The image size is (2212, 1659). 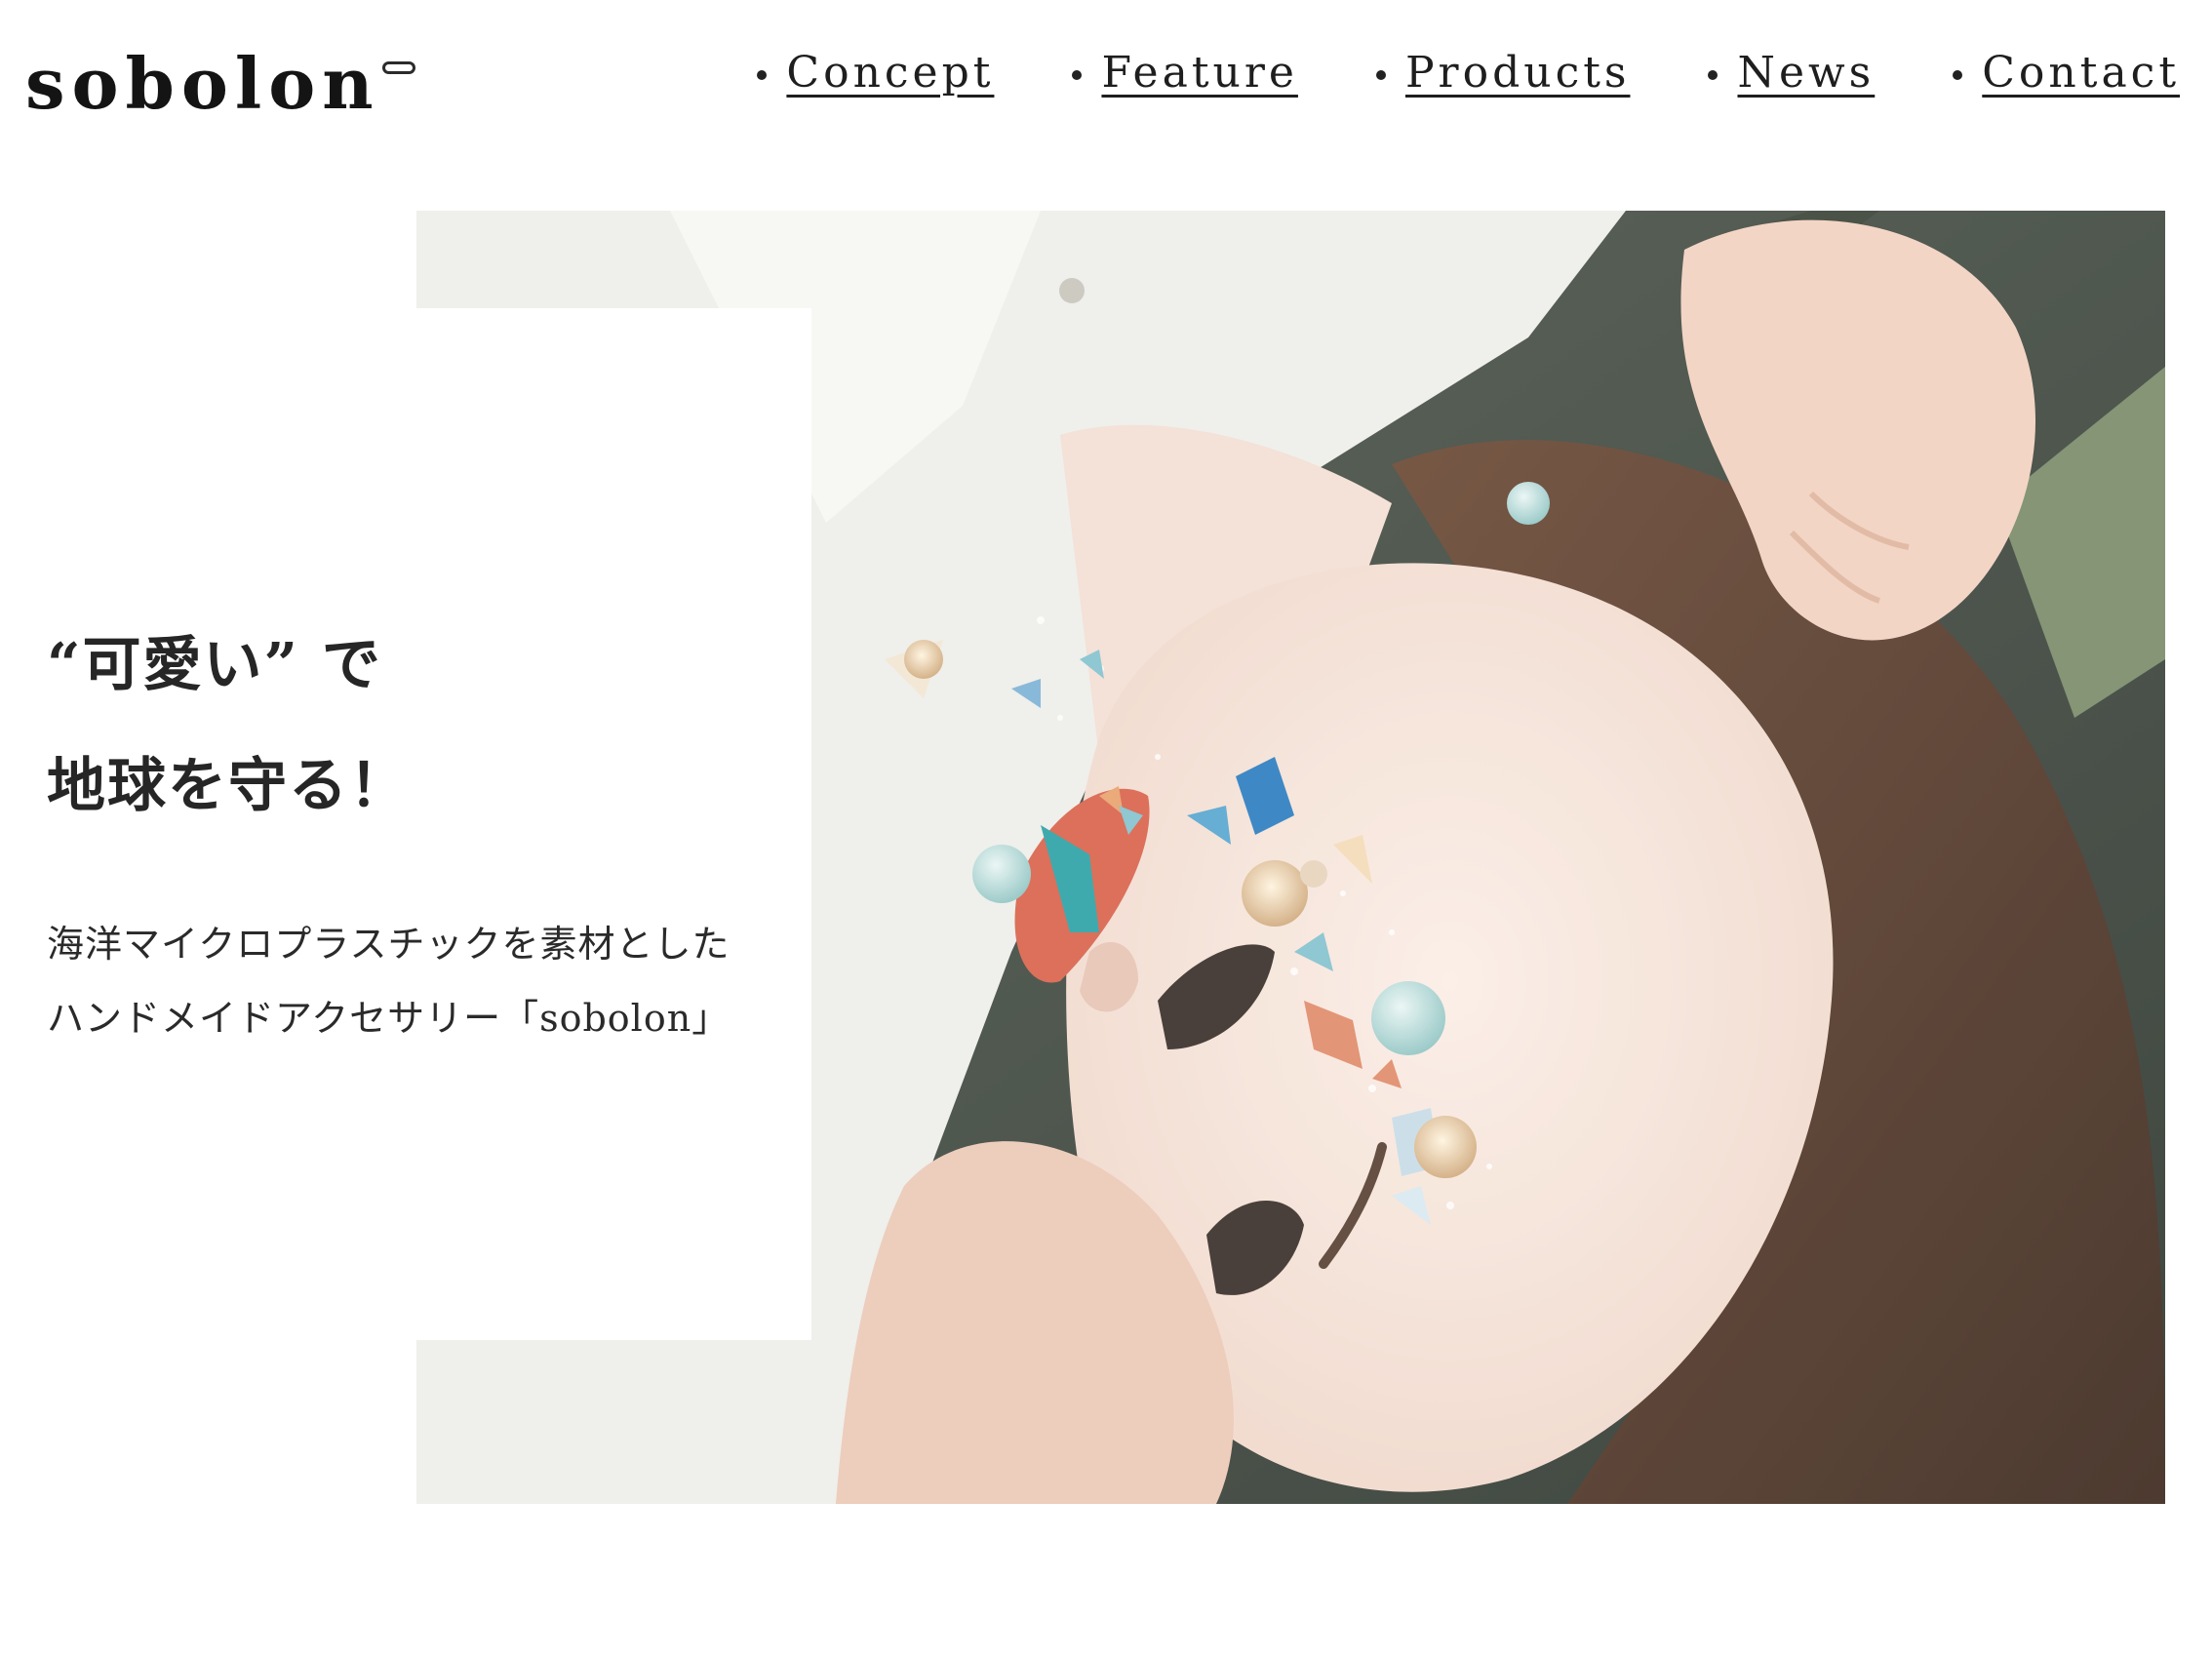 I want to click on hero-subcopy: 海洋マイクロプラスチックを素材とした ハンドメイドアクセサリー「sobolon」, so click(x=388, y=981).